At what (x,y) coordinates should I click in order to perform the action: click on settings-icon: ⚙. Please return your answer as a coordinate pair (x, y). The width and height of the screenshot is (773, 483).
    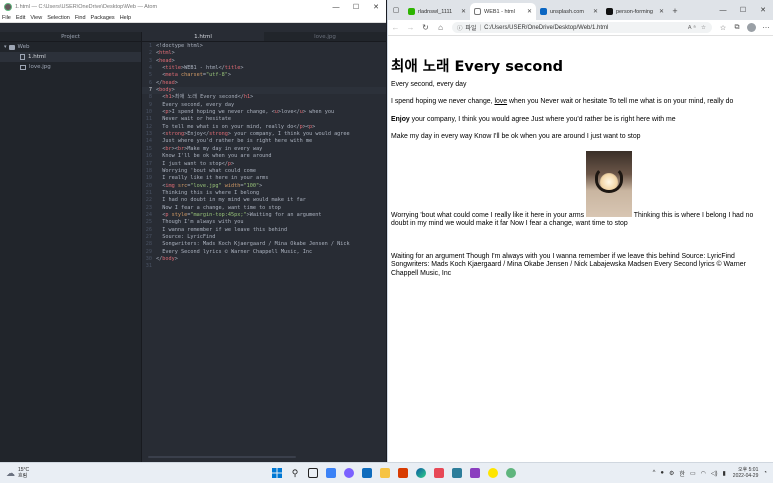
    Looking at the image, I should click on (671, 473).